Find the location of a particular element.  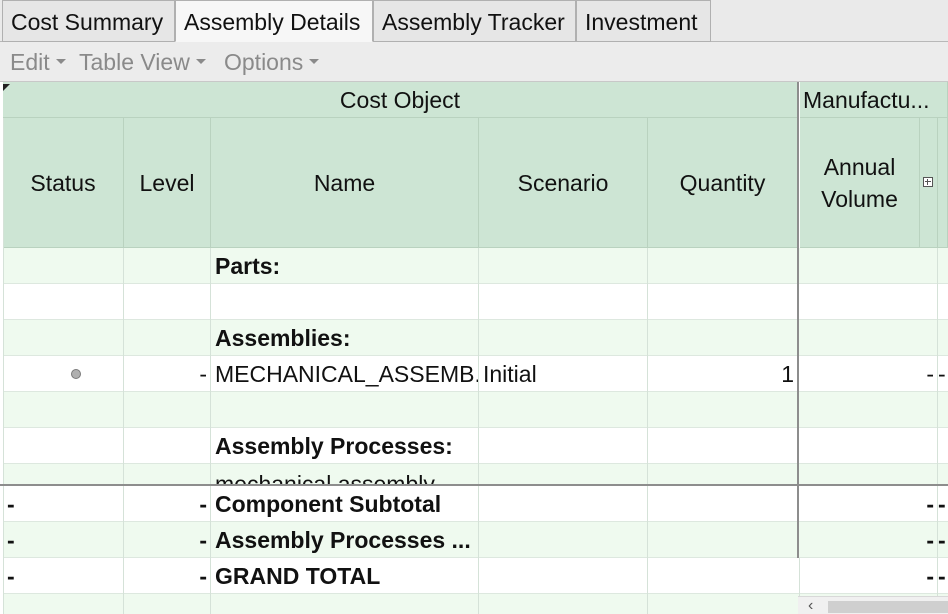

name-cell: Assembly Processes: is located at coordinates (334, 446).